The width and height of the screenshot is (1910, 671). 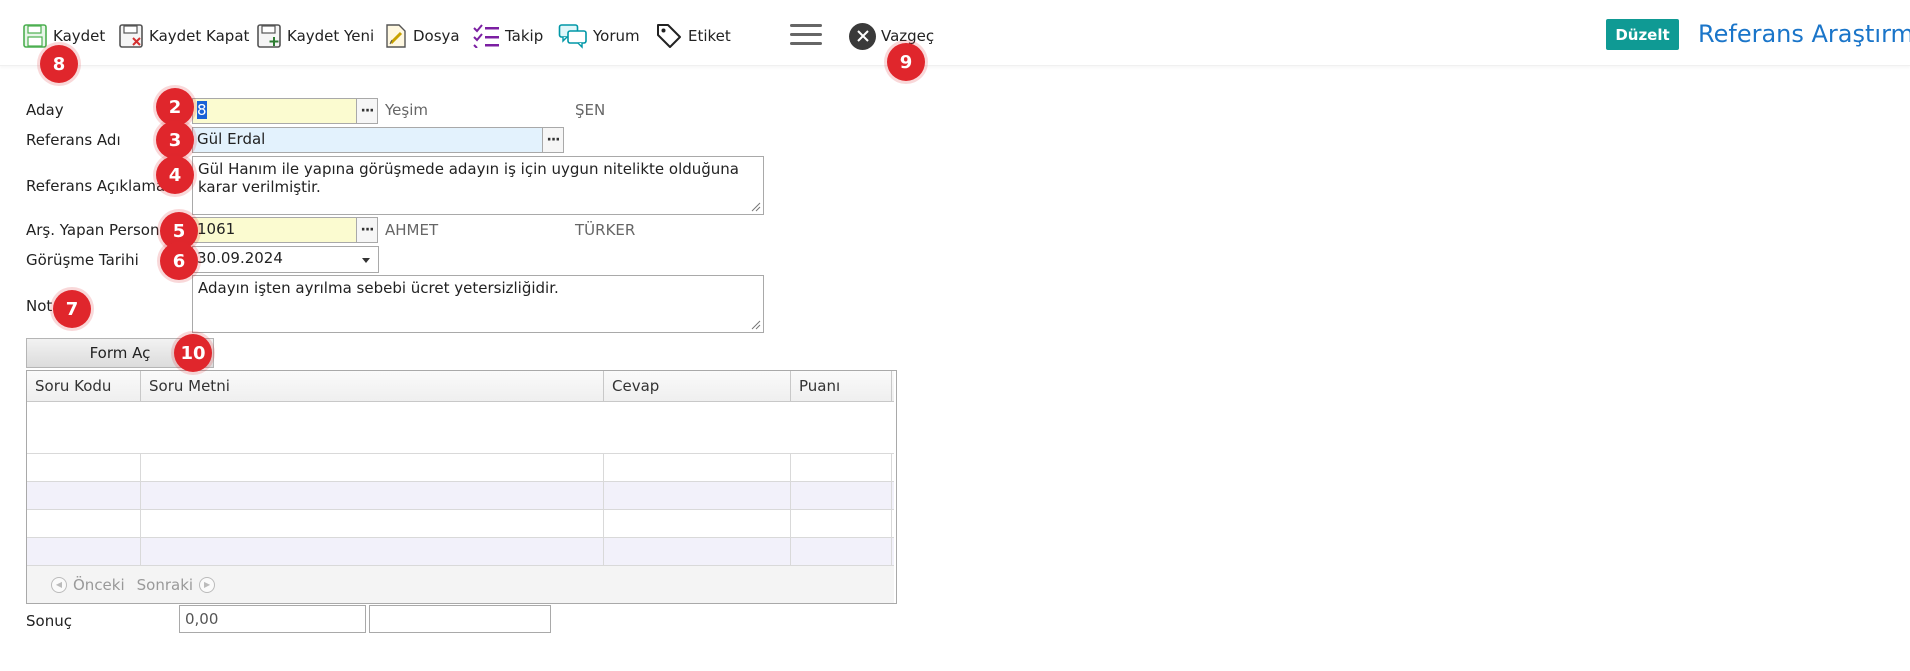 What do you see at coordinates (274, 111) in the screenshot?
I see `aday-input: 8` at bounding box center [274, 111].